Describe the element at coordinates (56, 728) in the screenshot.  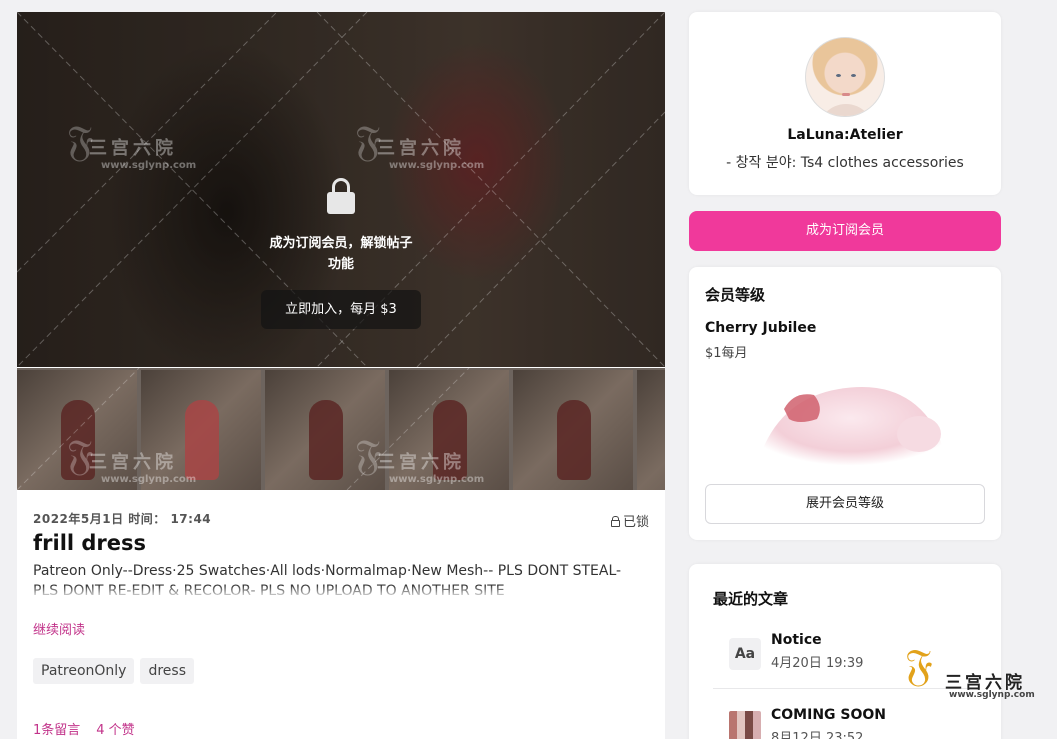
I see `comments-link: 1条留言` at that location.